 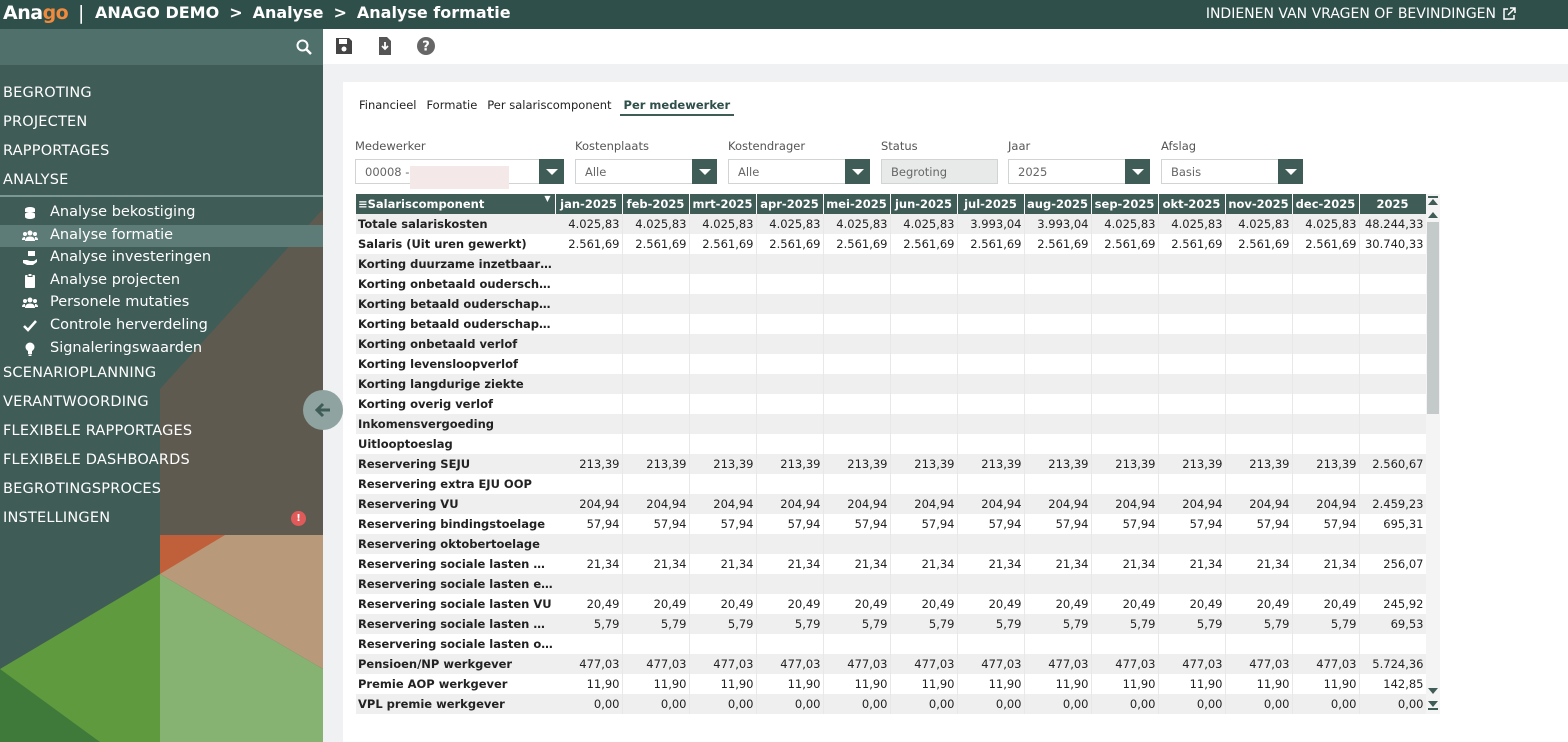 What do you see at coordinates (161, 349) in the screenshot?
I see `nav-signaleringswaarden: Signaleringswaarden` at bounding box center [161, 349].